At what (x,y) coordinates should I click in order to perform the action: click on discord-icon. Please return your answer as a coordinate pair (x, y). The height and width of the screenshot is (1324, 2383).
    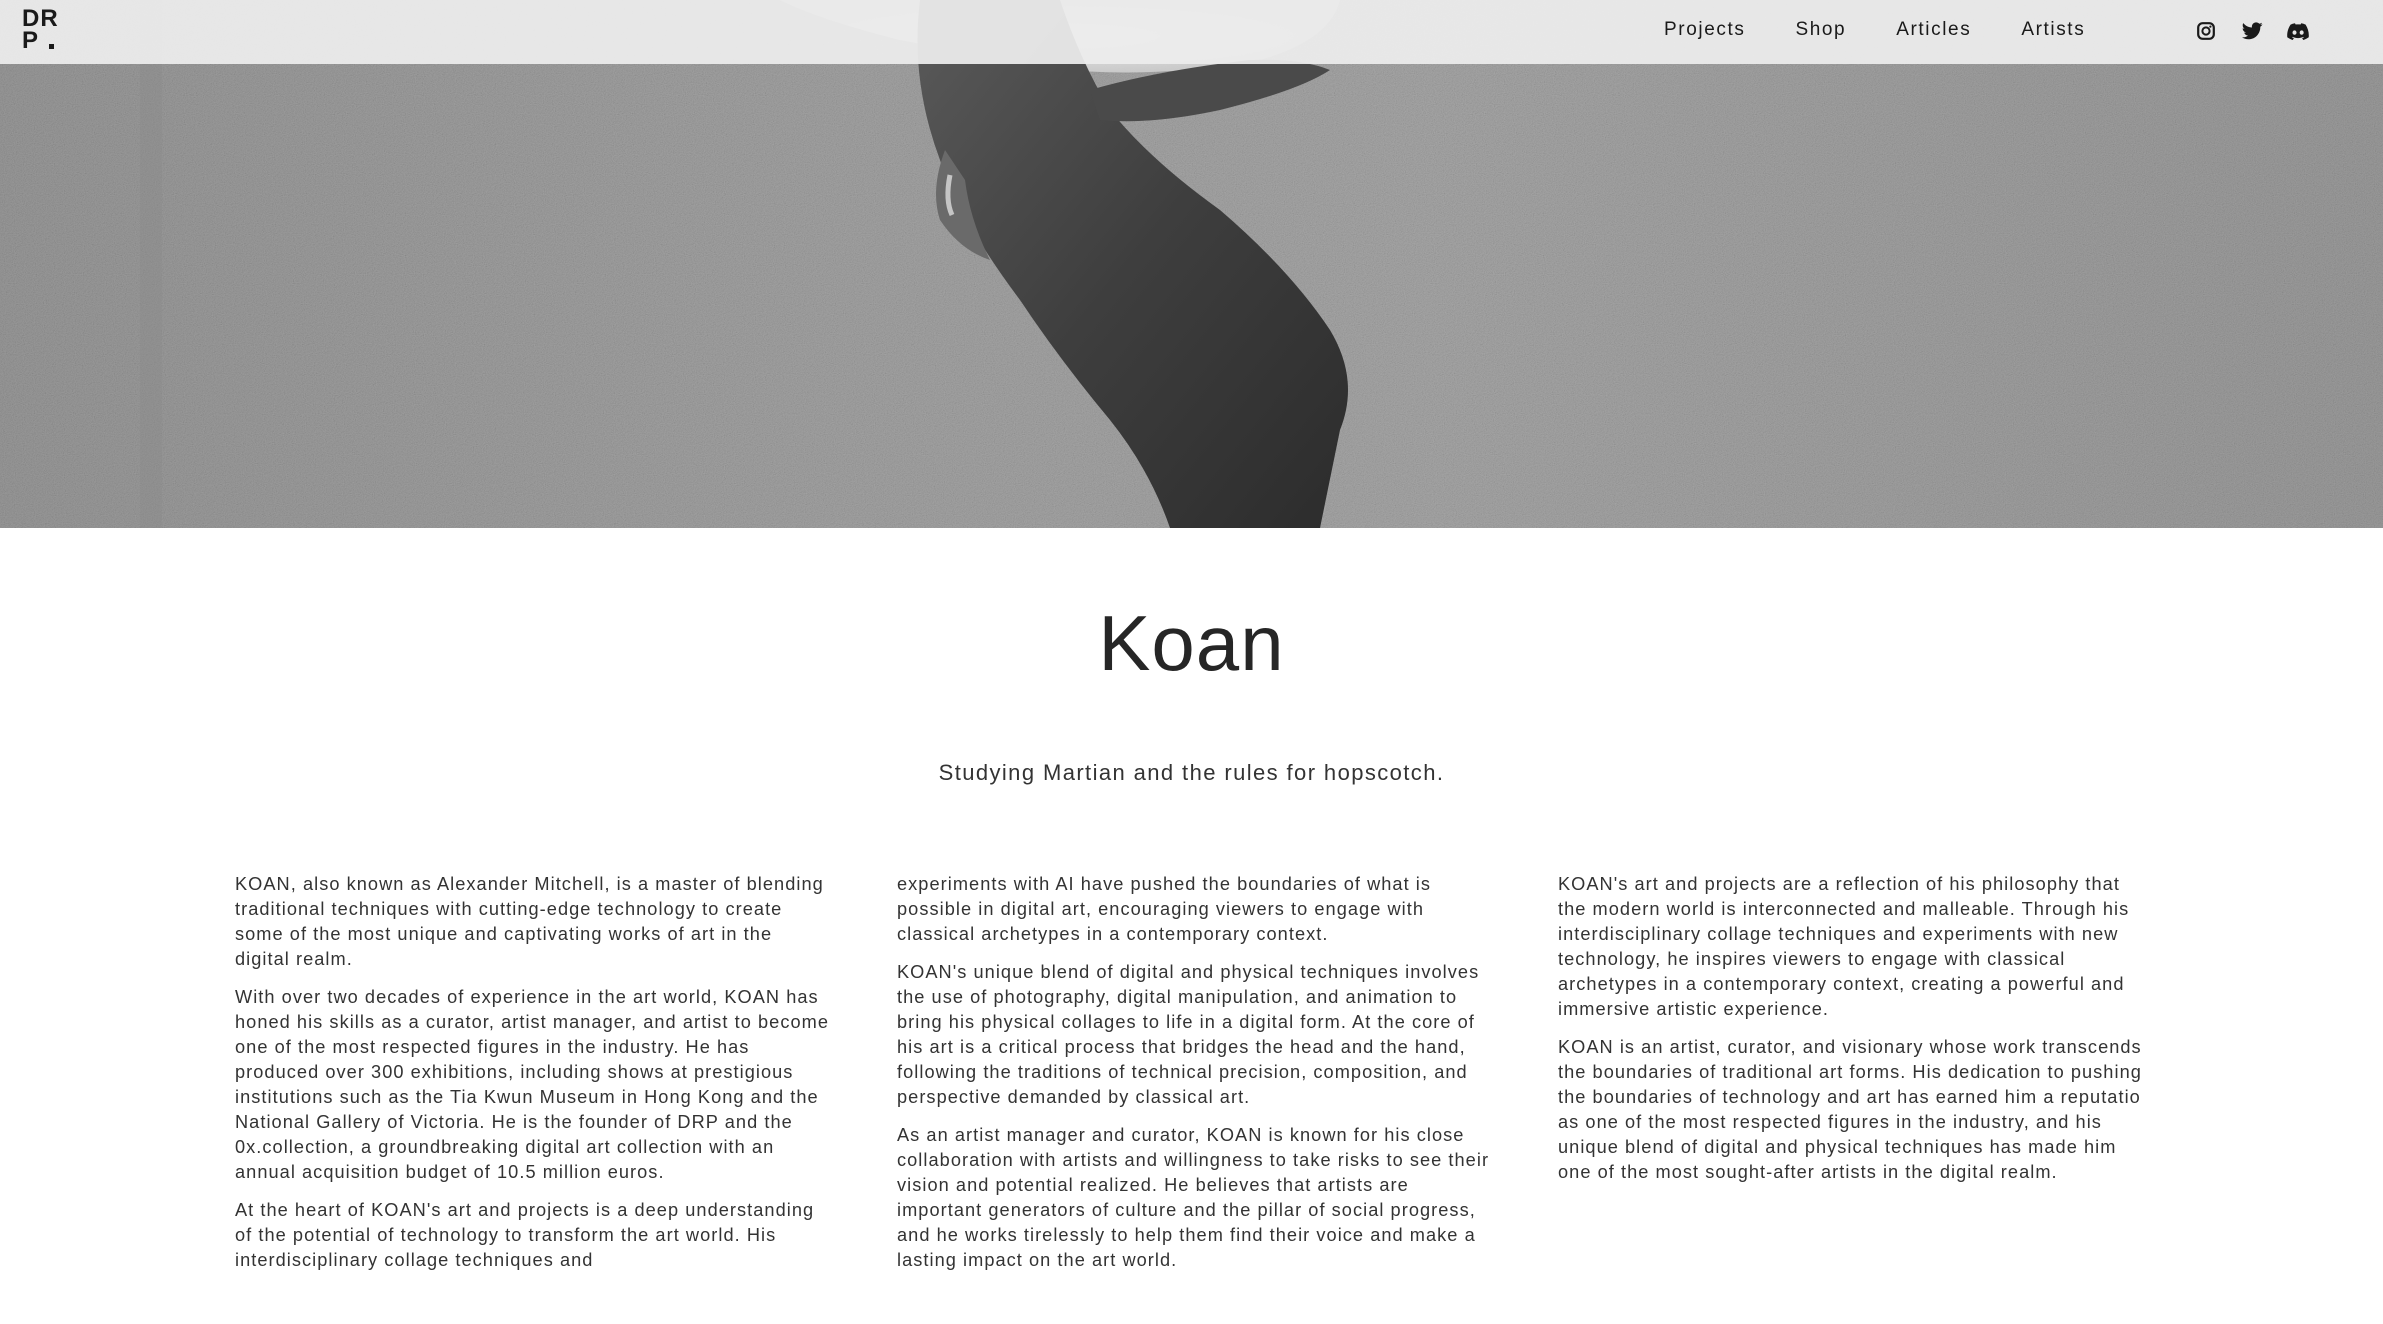
    Looking at the image, I should click on (2298, 31).